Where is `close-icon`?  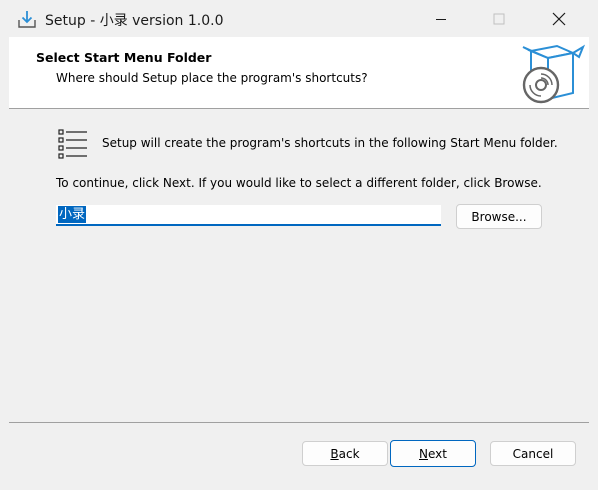 close-icon is located at coordinates (559, 18).